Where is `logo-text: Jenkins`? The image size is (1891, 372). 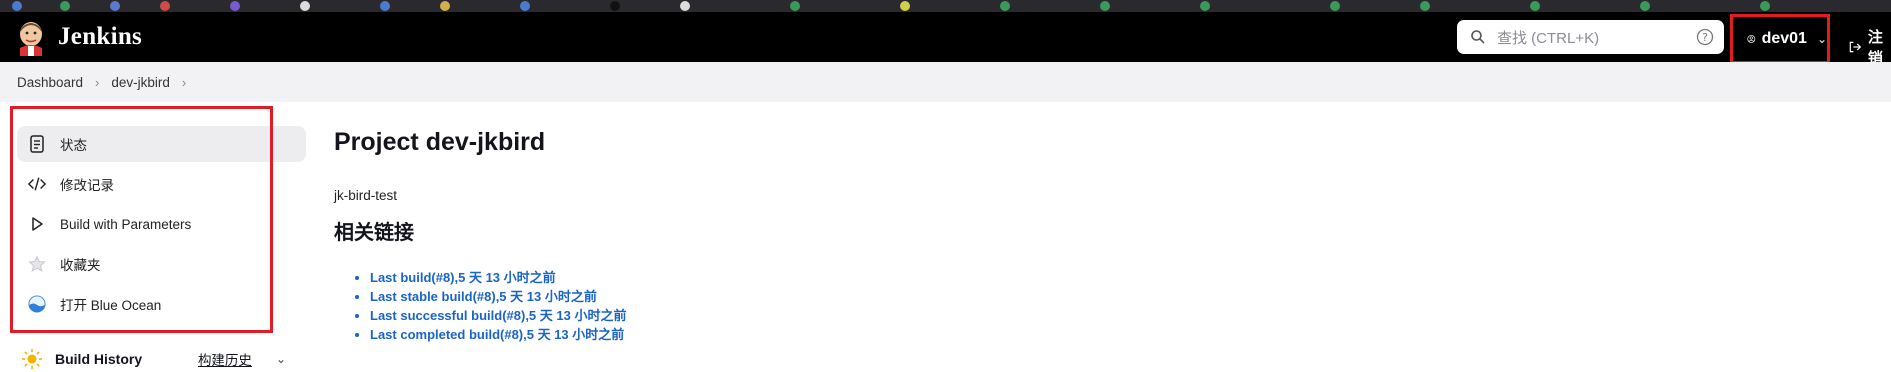 logo-text: Jenkins is located at coordinates (100, 36).